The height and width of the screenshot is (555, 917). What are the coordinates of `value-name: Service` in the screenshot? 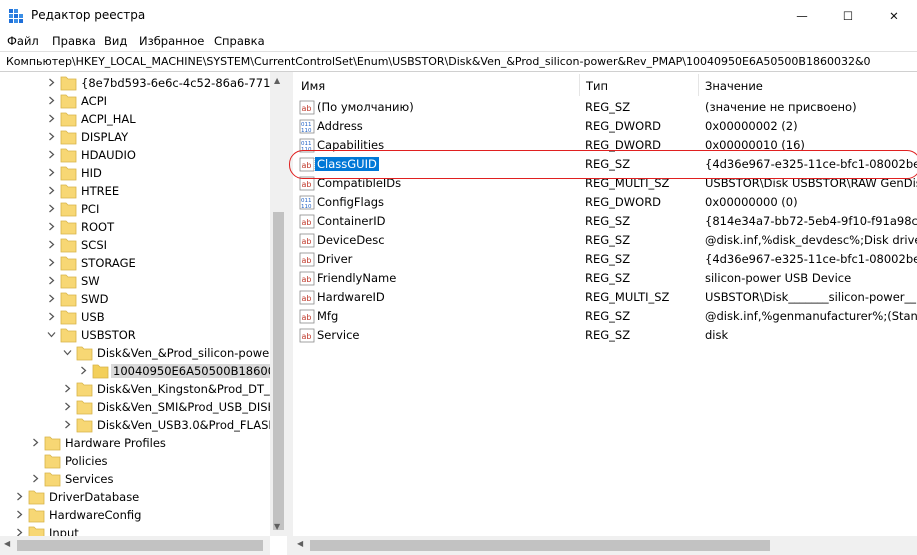 It's located at (338, 335).